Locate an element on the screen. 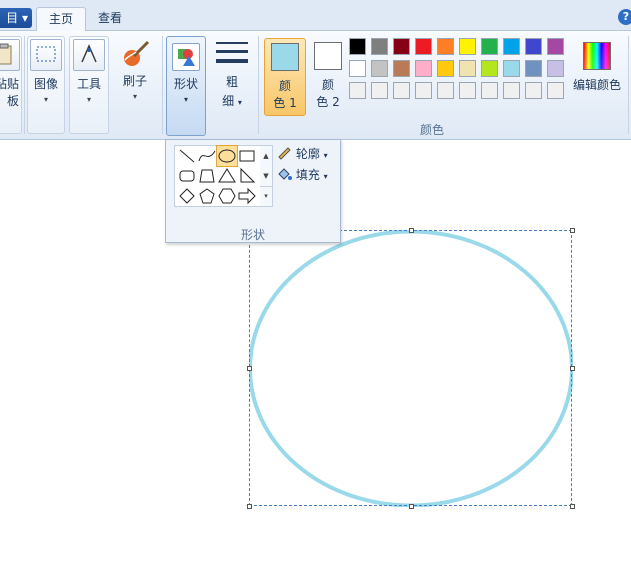  color2-label-line2: 色 2 is located at coordinates (328, 102).